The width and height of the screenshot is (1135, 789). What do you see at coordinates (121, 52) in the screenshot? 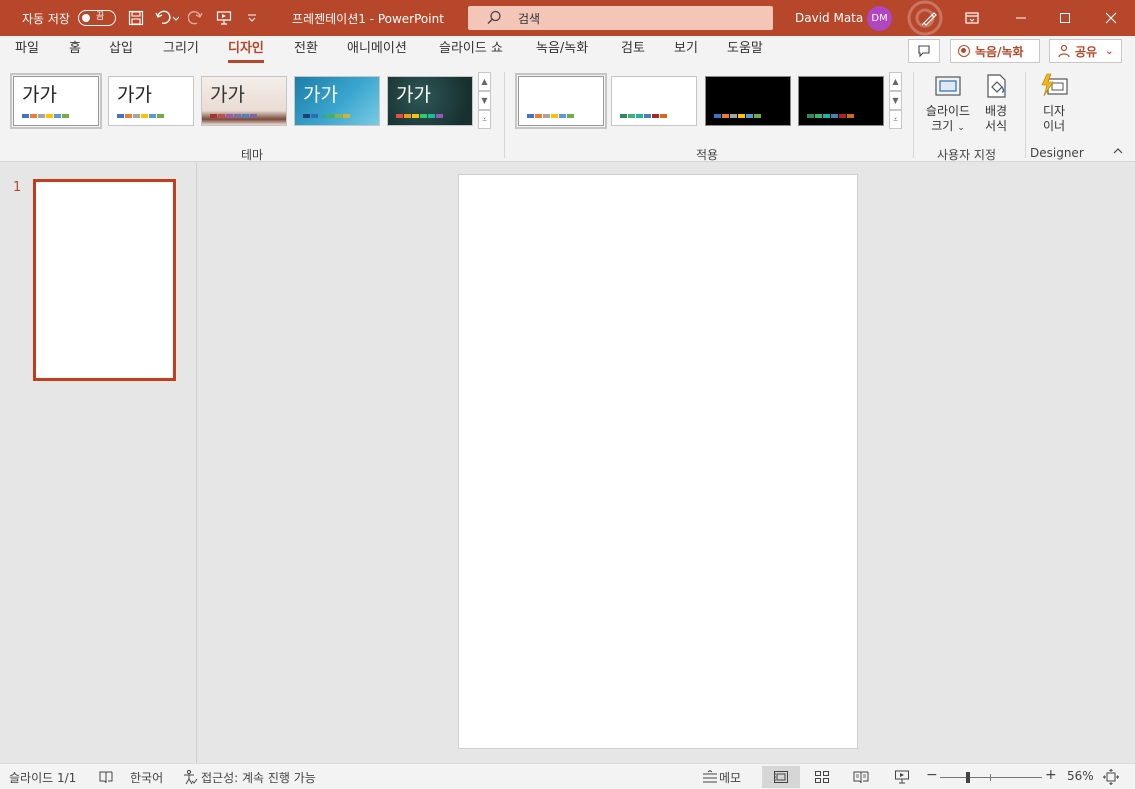
I see `tab-insert: 삽입` at bounding box center [121, 52].